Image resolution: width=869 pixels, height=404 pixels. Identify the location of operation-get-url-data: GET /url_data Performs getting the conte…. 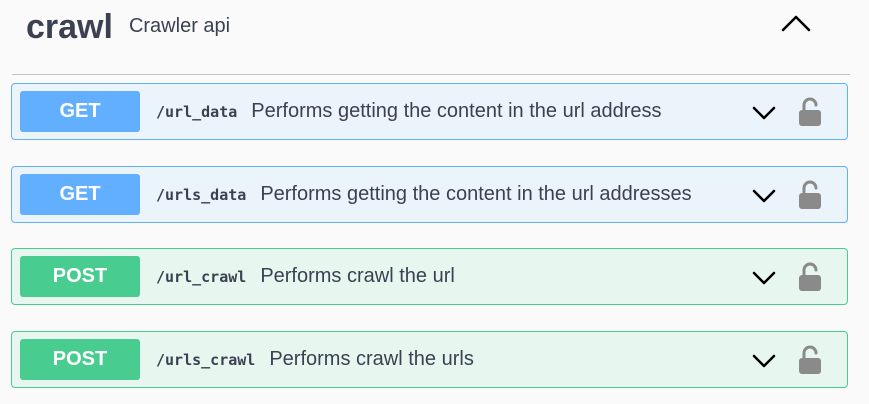
(429, 111).